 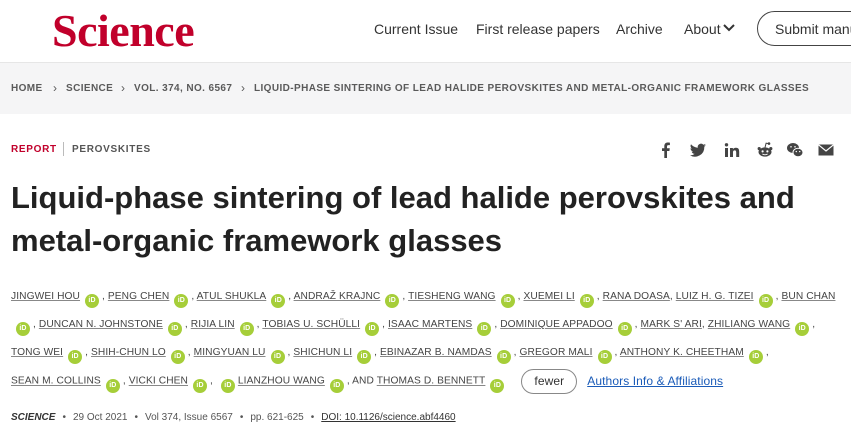 I want to click on science-logo: Science, so click(x=123, y=30).